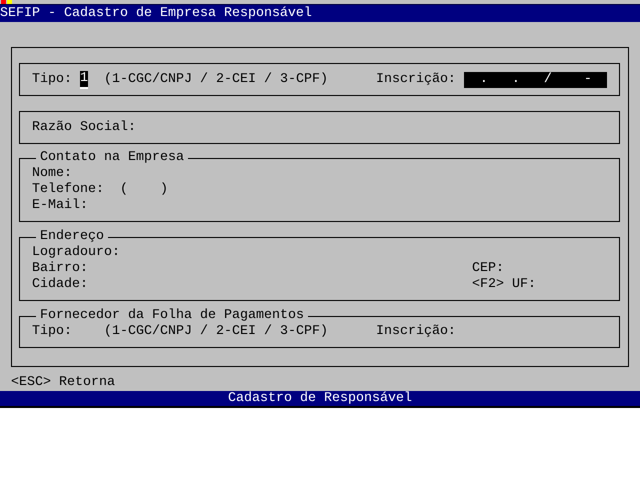 The image size is (640, 480). Describe the element at coordinates (76, 253) in the screenshot. I see `field-label: Logradouro:` at that location.